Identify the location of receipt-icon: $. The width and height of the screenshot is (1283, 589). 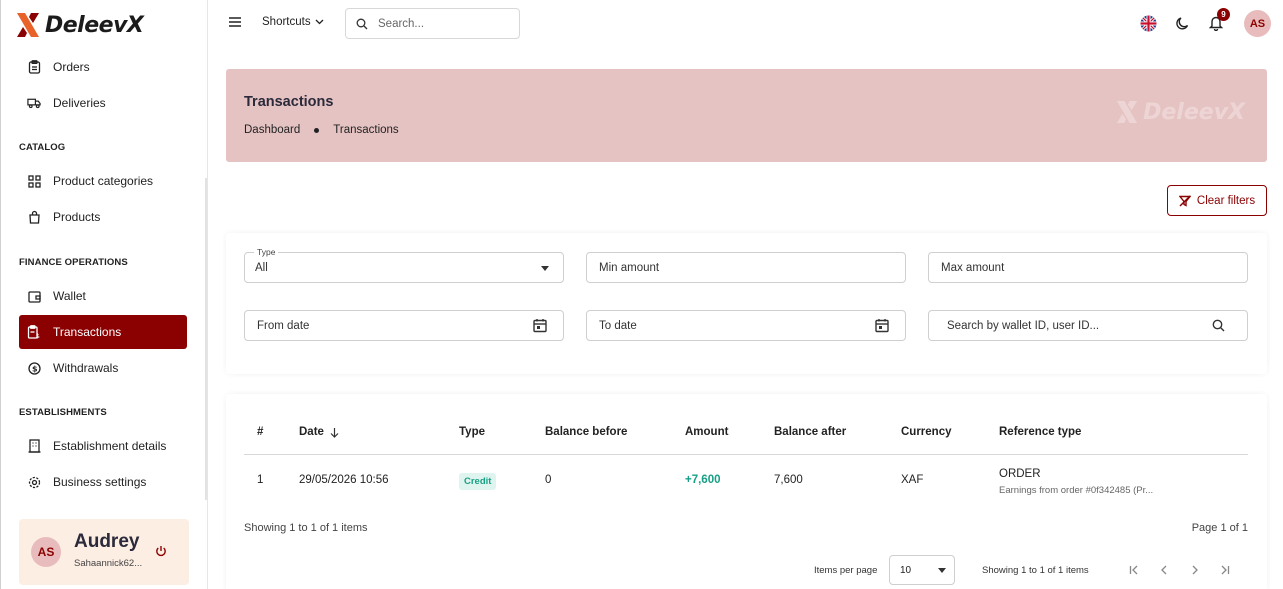
(34, 332).